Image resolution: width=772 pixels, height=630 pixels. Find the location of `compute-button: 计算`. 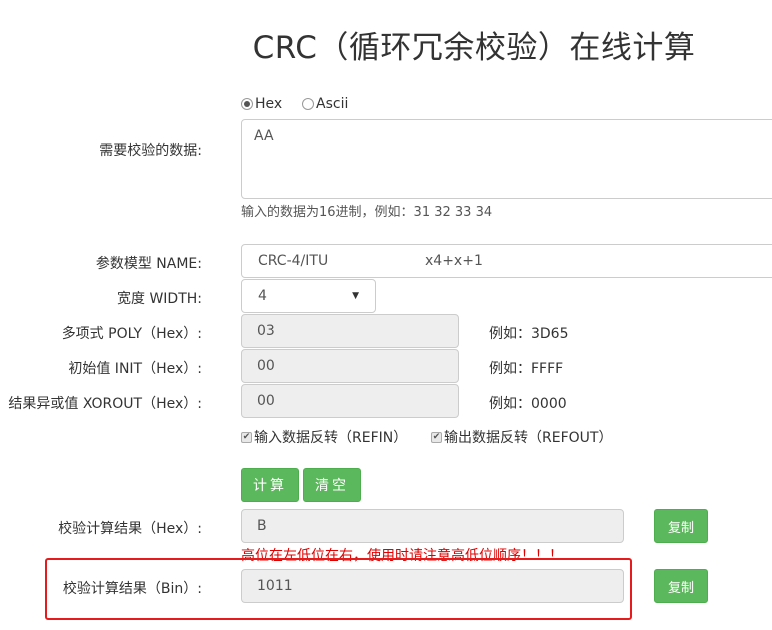

compute-button: 计算 is located at coordinates (270, 485).